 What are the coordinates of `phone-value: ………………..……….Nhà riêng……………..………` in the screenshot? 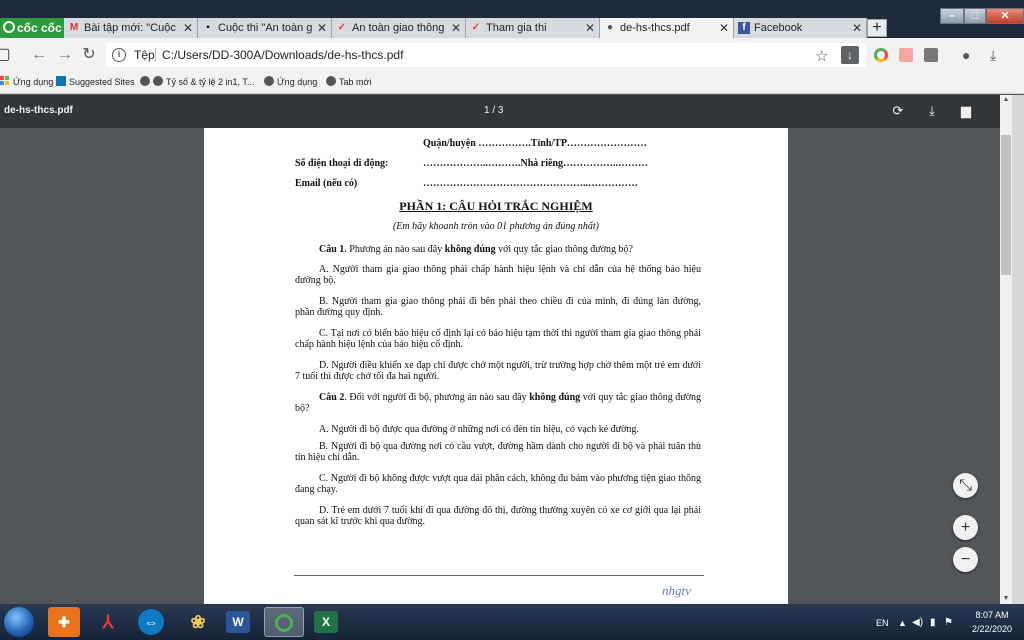 It's located at (535, 163).